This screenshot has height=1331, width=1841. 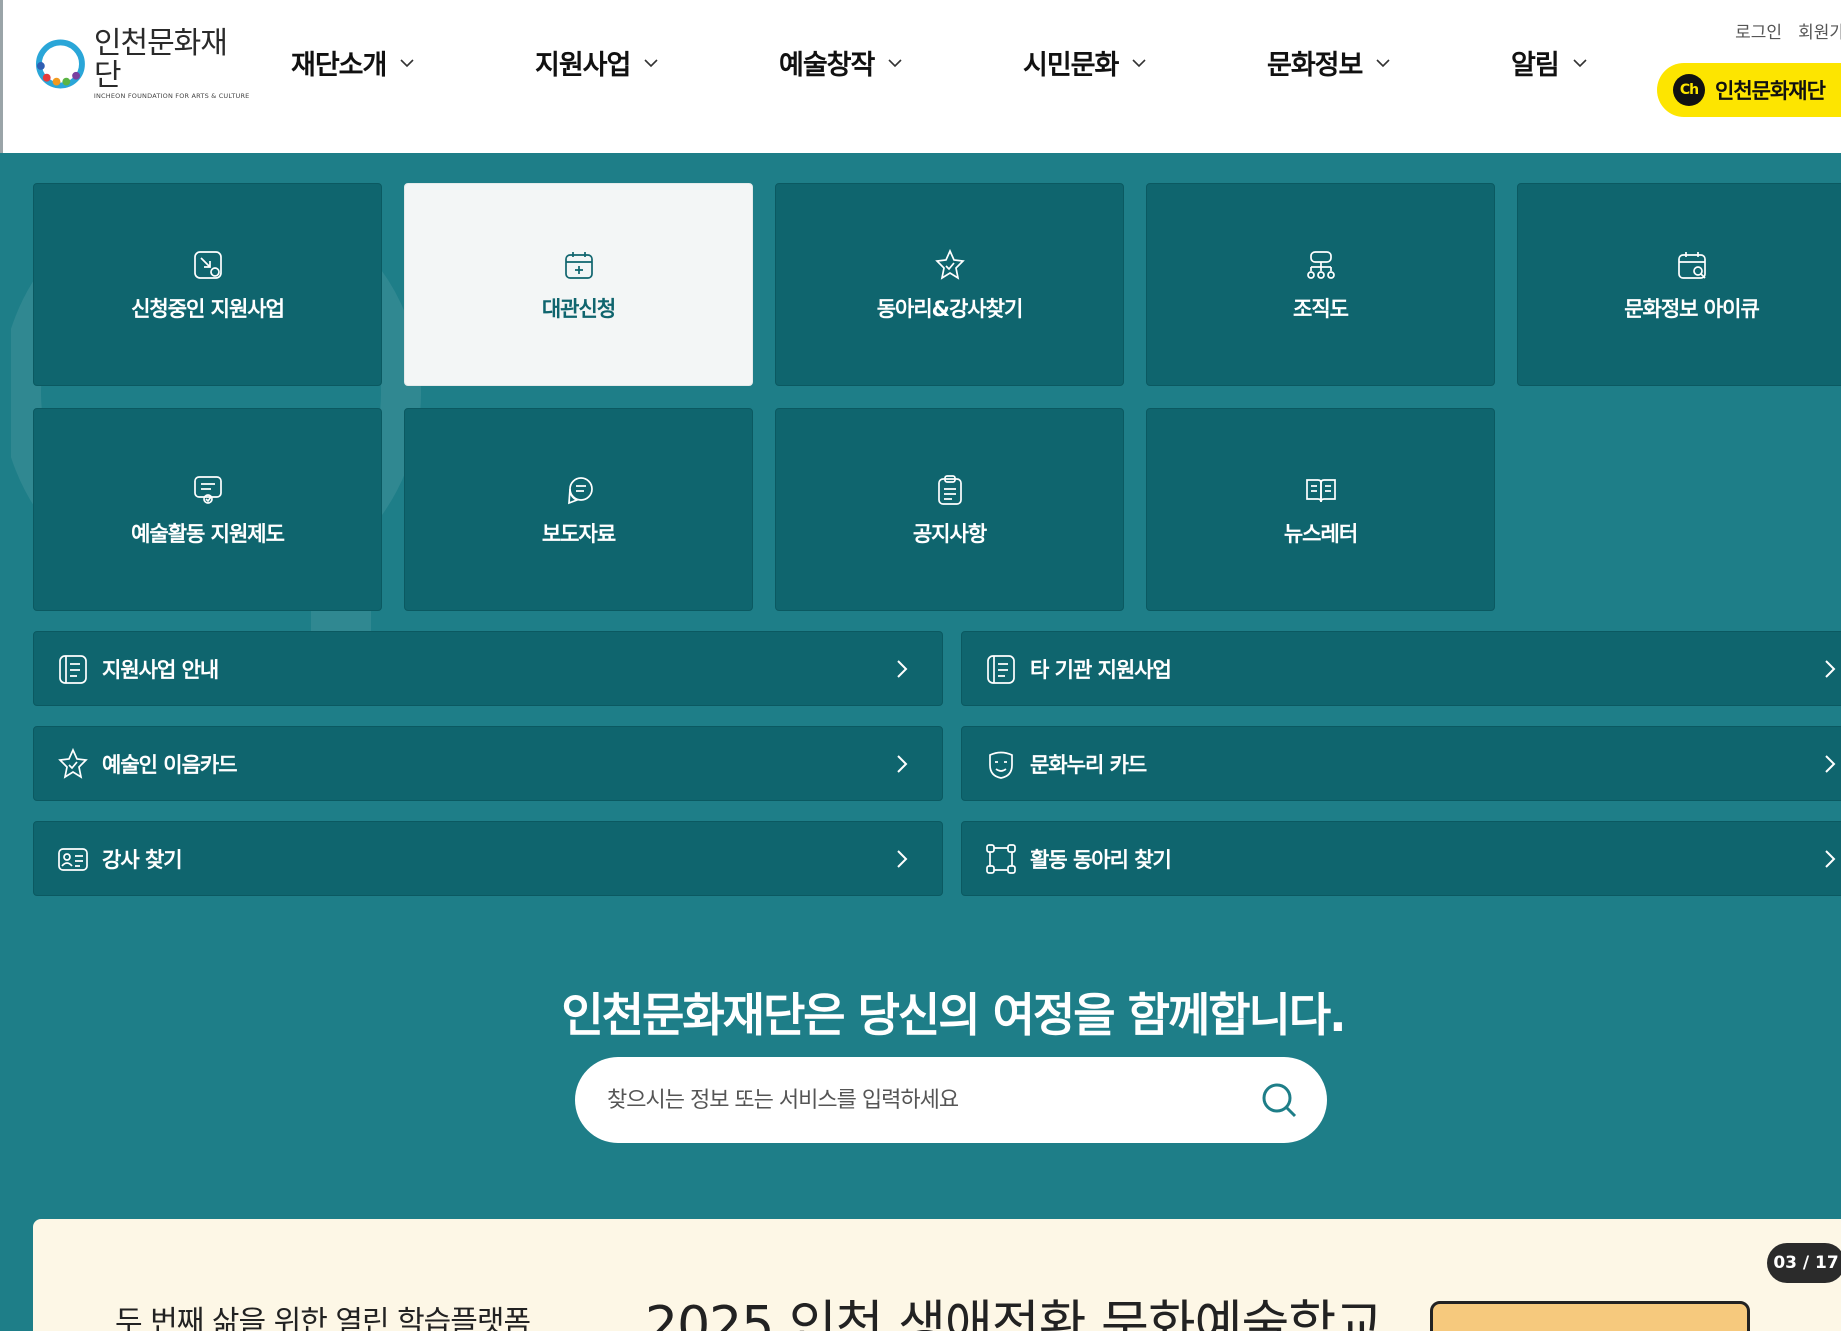 I want to click on link-other-agency-support: 타 기관 지원사업, so click(x=1401, y=668).